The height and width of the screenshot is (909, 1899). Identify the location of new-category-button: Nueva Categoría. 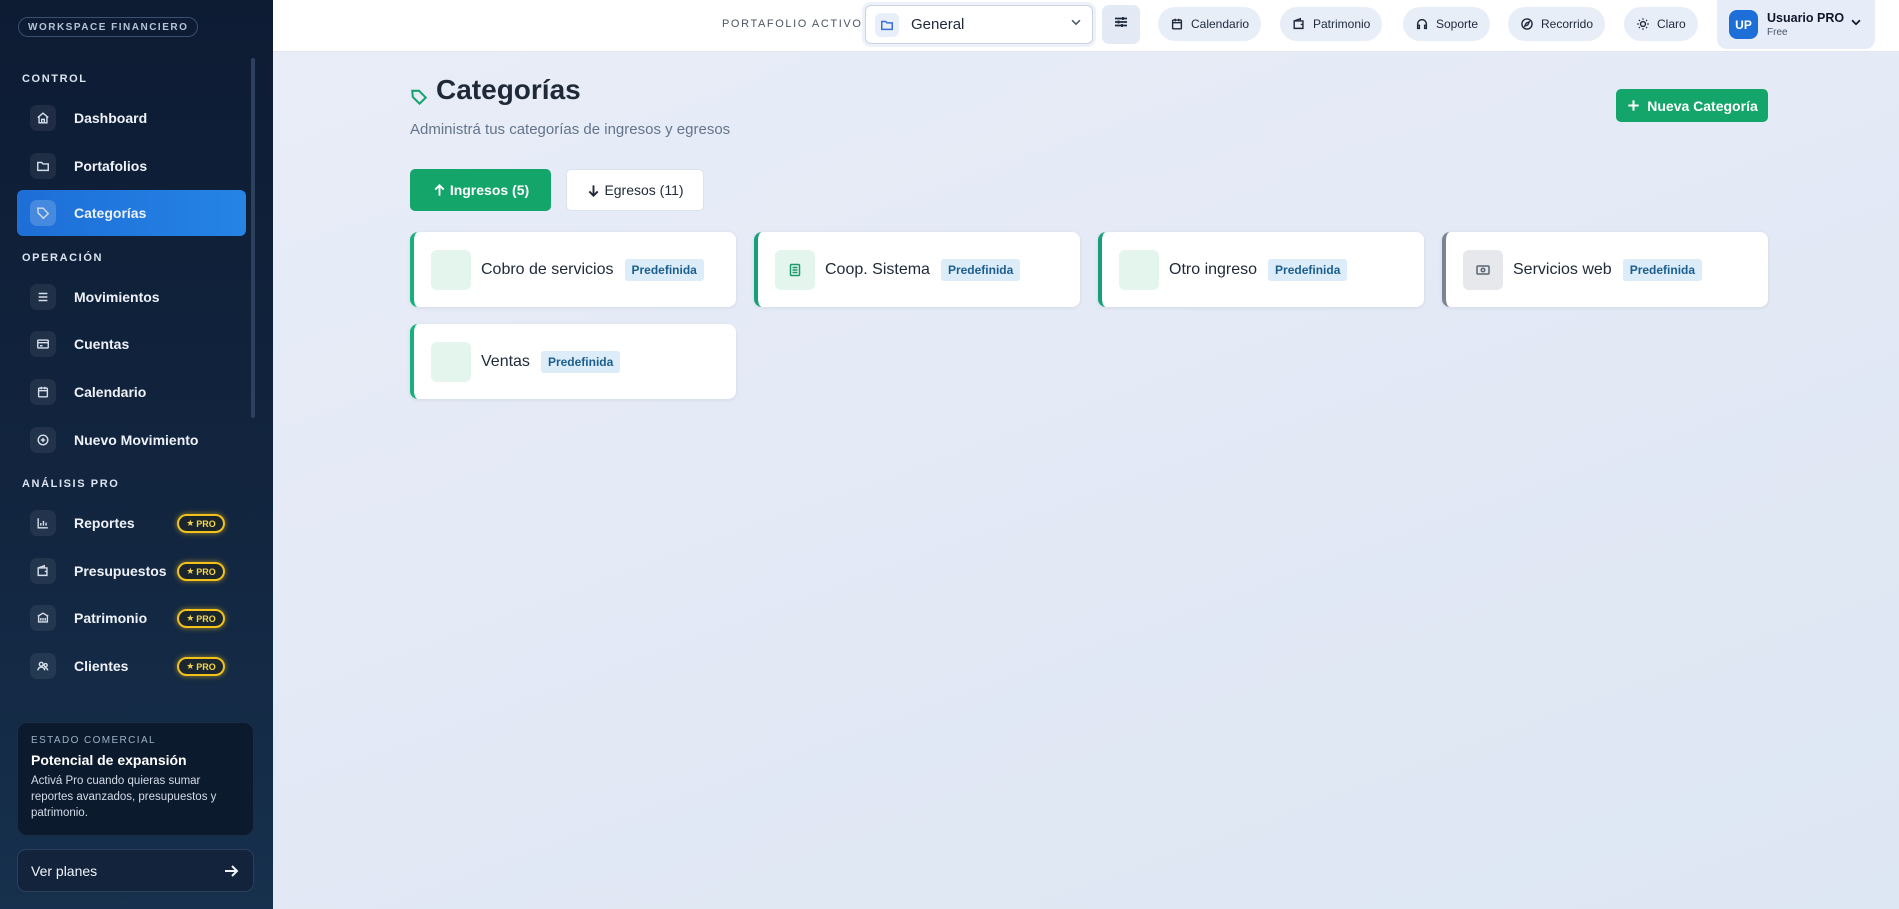
(1692, 105).